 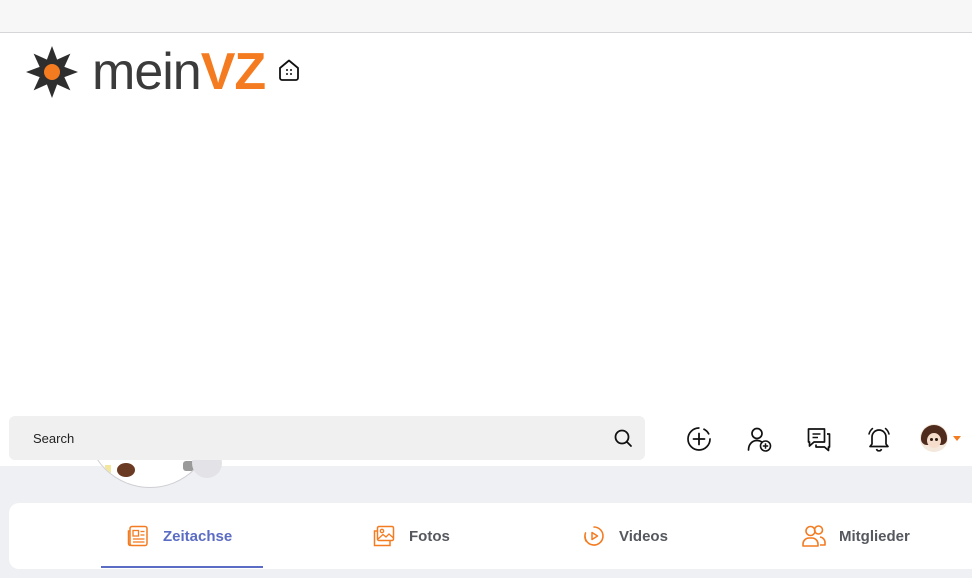 I want to click on search-icon, so click(x=623, y=438).